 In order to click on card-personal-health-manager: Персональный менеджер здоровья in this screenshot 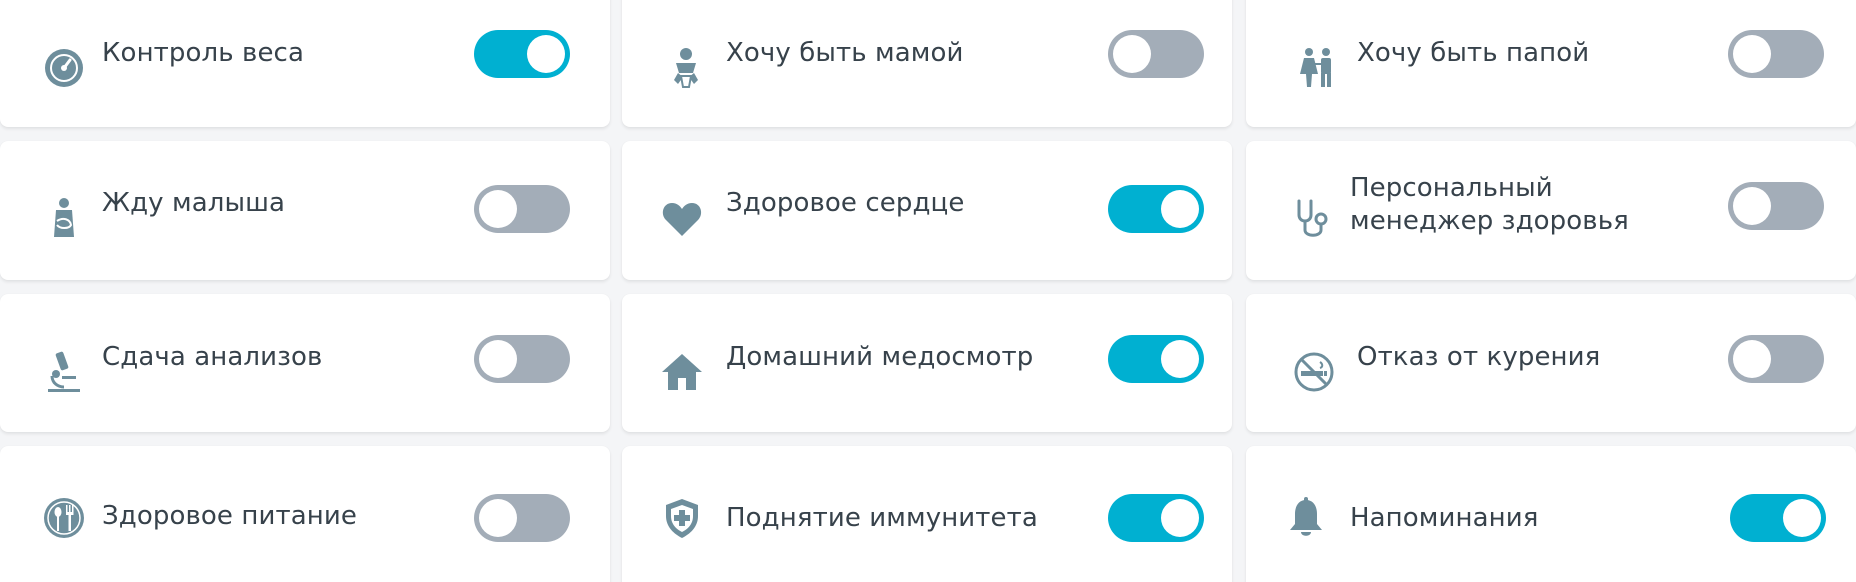, I will do `click(1551, 210)`.